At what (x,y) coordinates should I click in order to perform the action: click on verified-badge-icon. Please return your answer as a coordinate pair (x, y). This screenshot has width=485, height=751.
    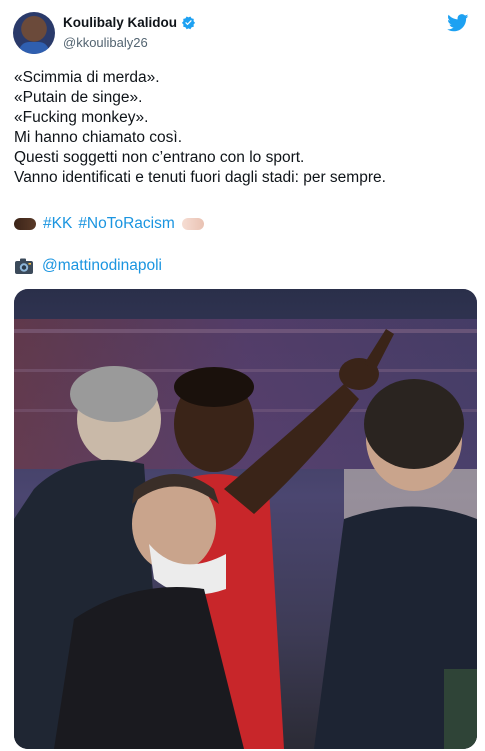
    Looking at the image, I should click on (188, 23).